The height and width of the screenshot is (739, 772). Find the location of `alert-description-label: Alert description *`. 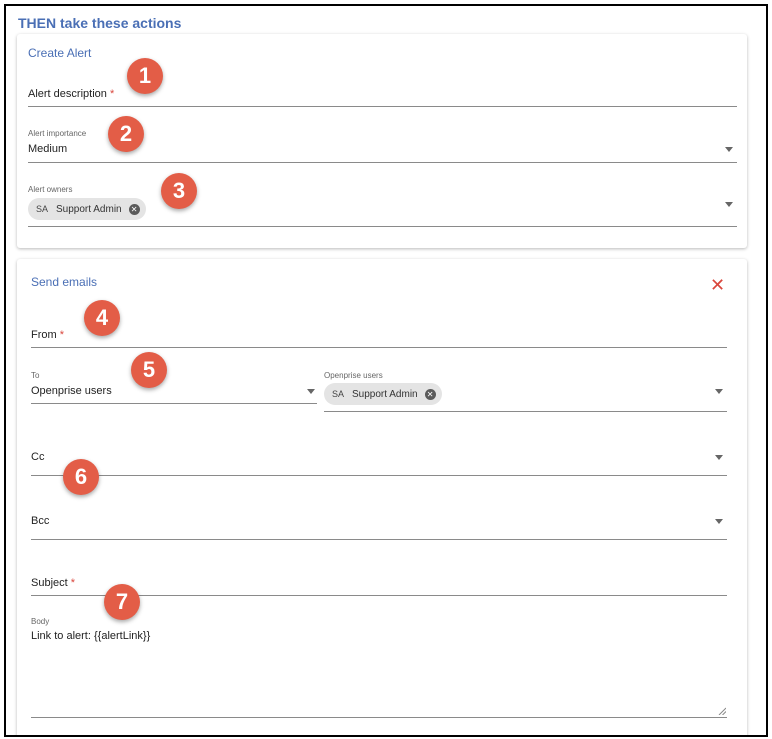

alert-description-label: Alert description * is located at coordinates (71, 94).